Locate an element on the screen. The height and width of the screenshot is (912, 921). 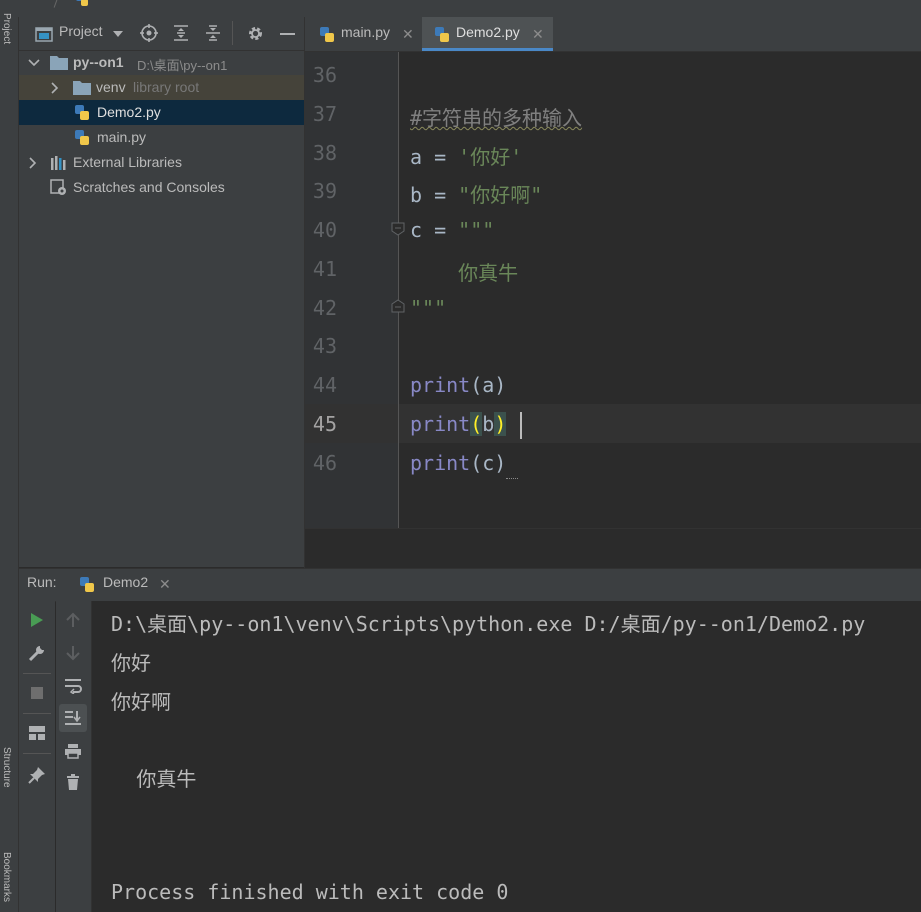
run-toolbar-primary is located at coordinates (37, 756).